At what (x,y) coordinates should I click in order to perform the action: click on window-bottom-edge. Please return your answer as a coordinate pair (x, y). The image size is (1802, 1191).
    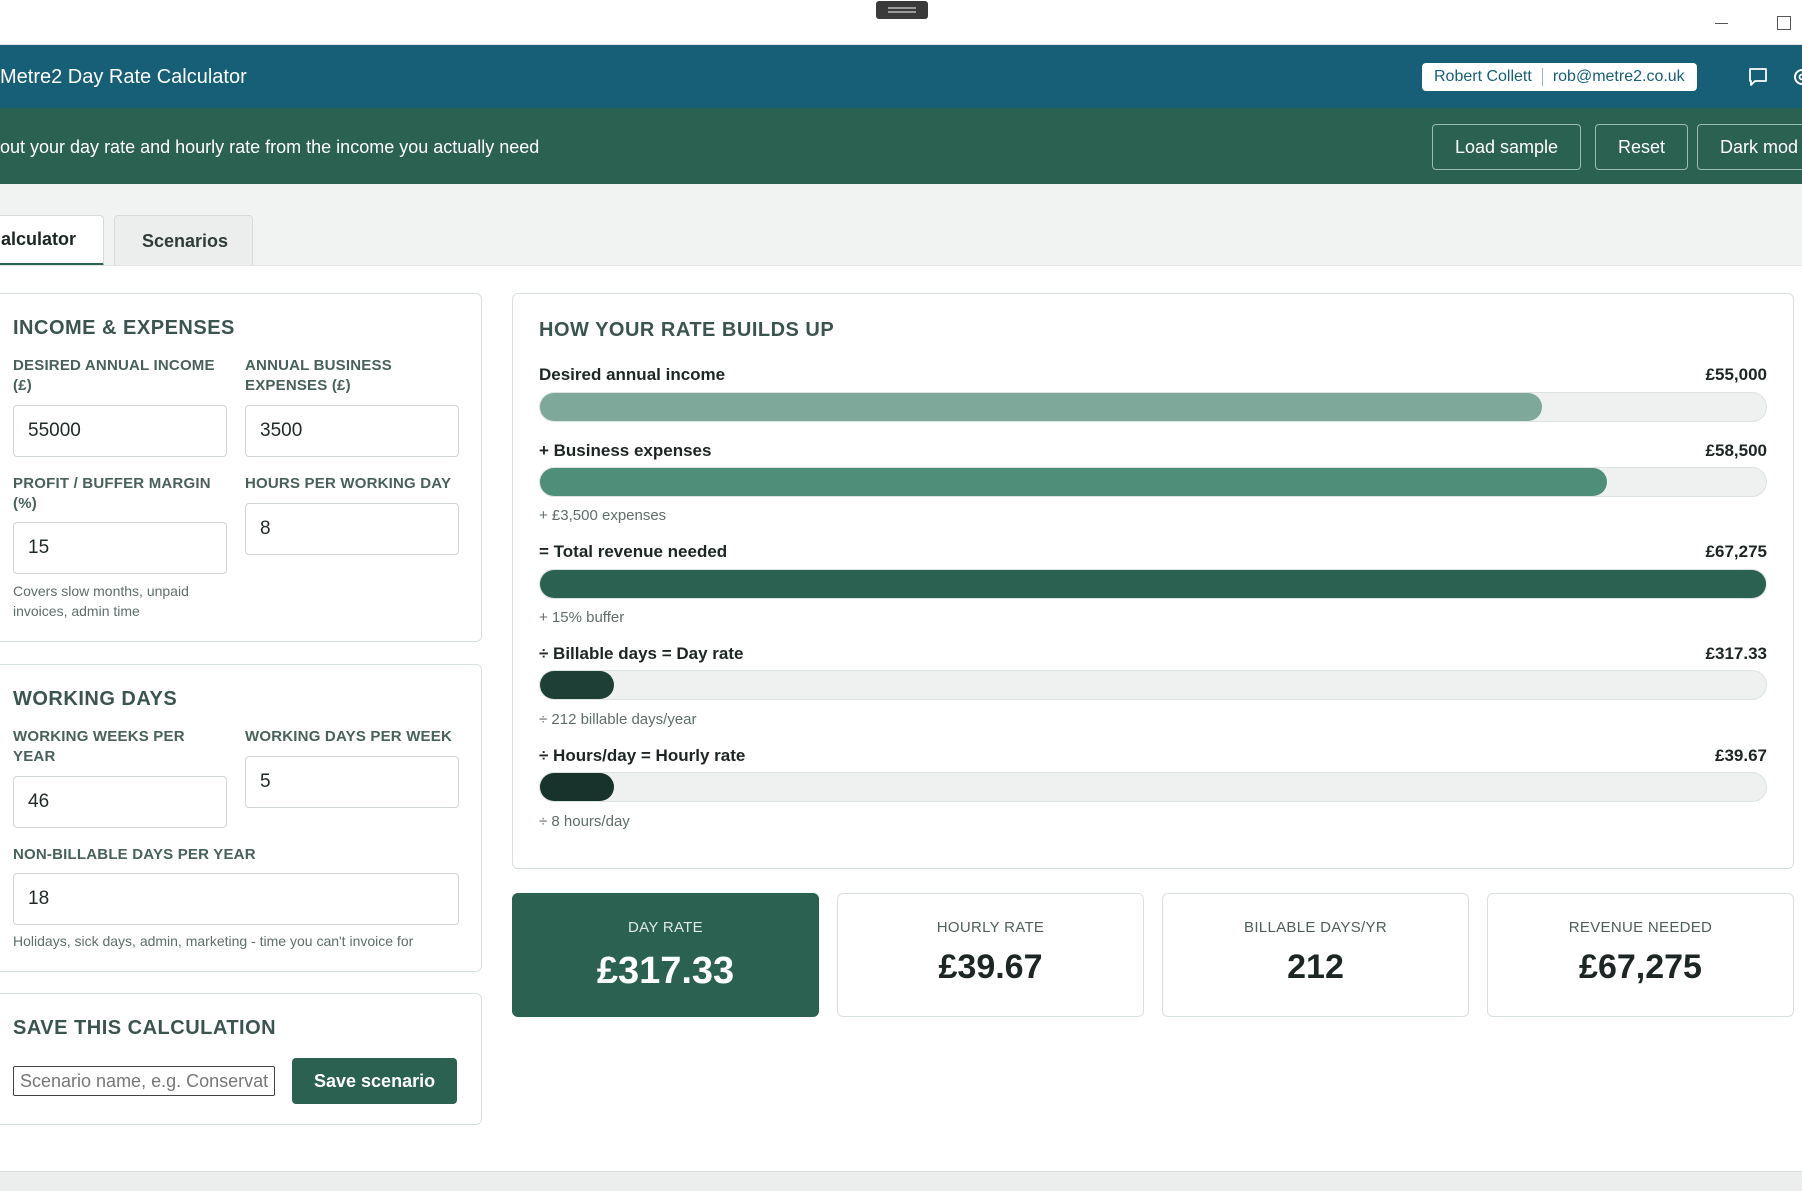
    Looking at the image, I should click on (901, 1181).